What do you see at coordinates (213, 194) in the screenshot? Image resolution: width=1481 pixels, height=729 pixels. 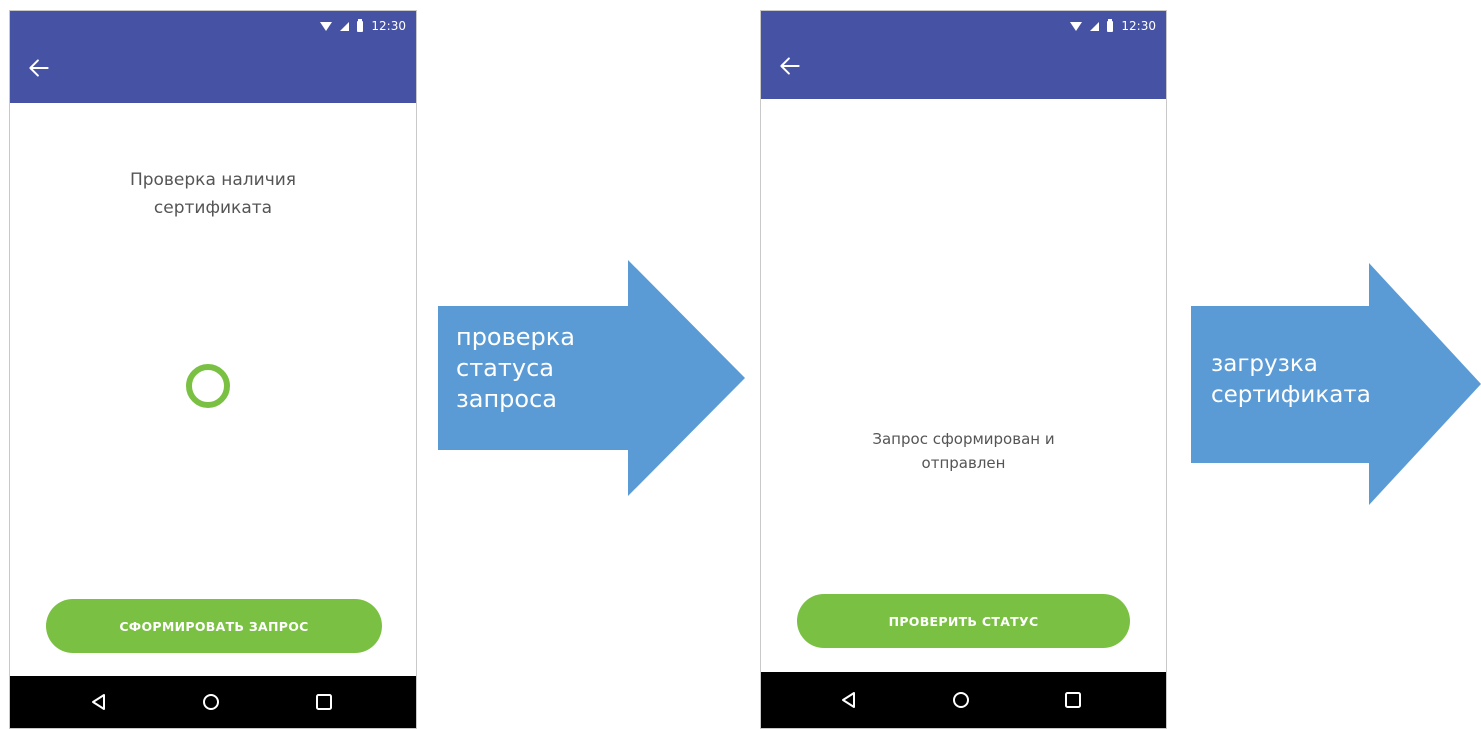 I see `screen-title: Проверка наличия сертификата` at bounding box center [213, 194].